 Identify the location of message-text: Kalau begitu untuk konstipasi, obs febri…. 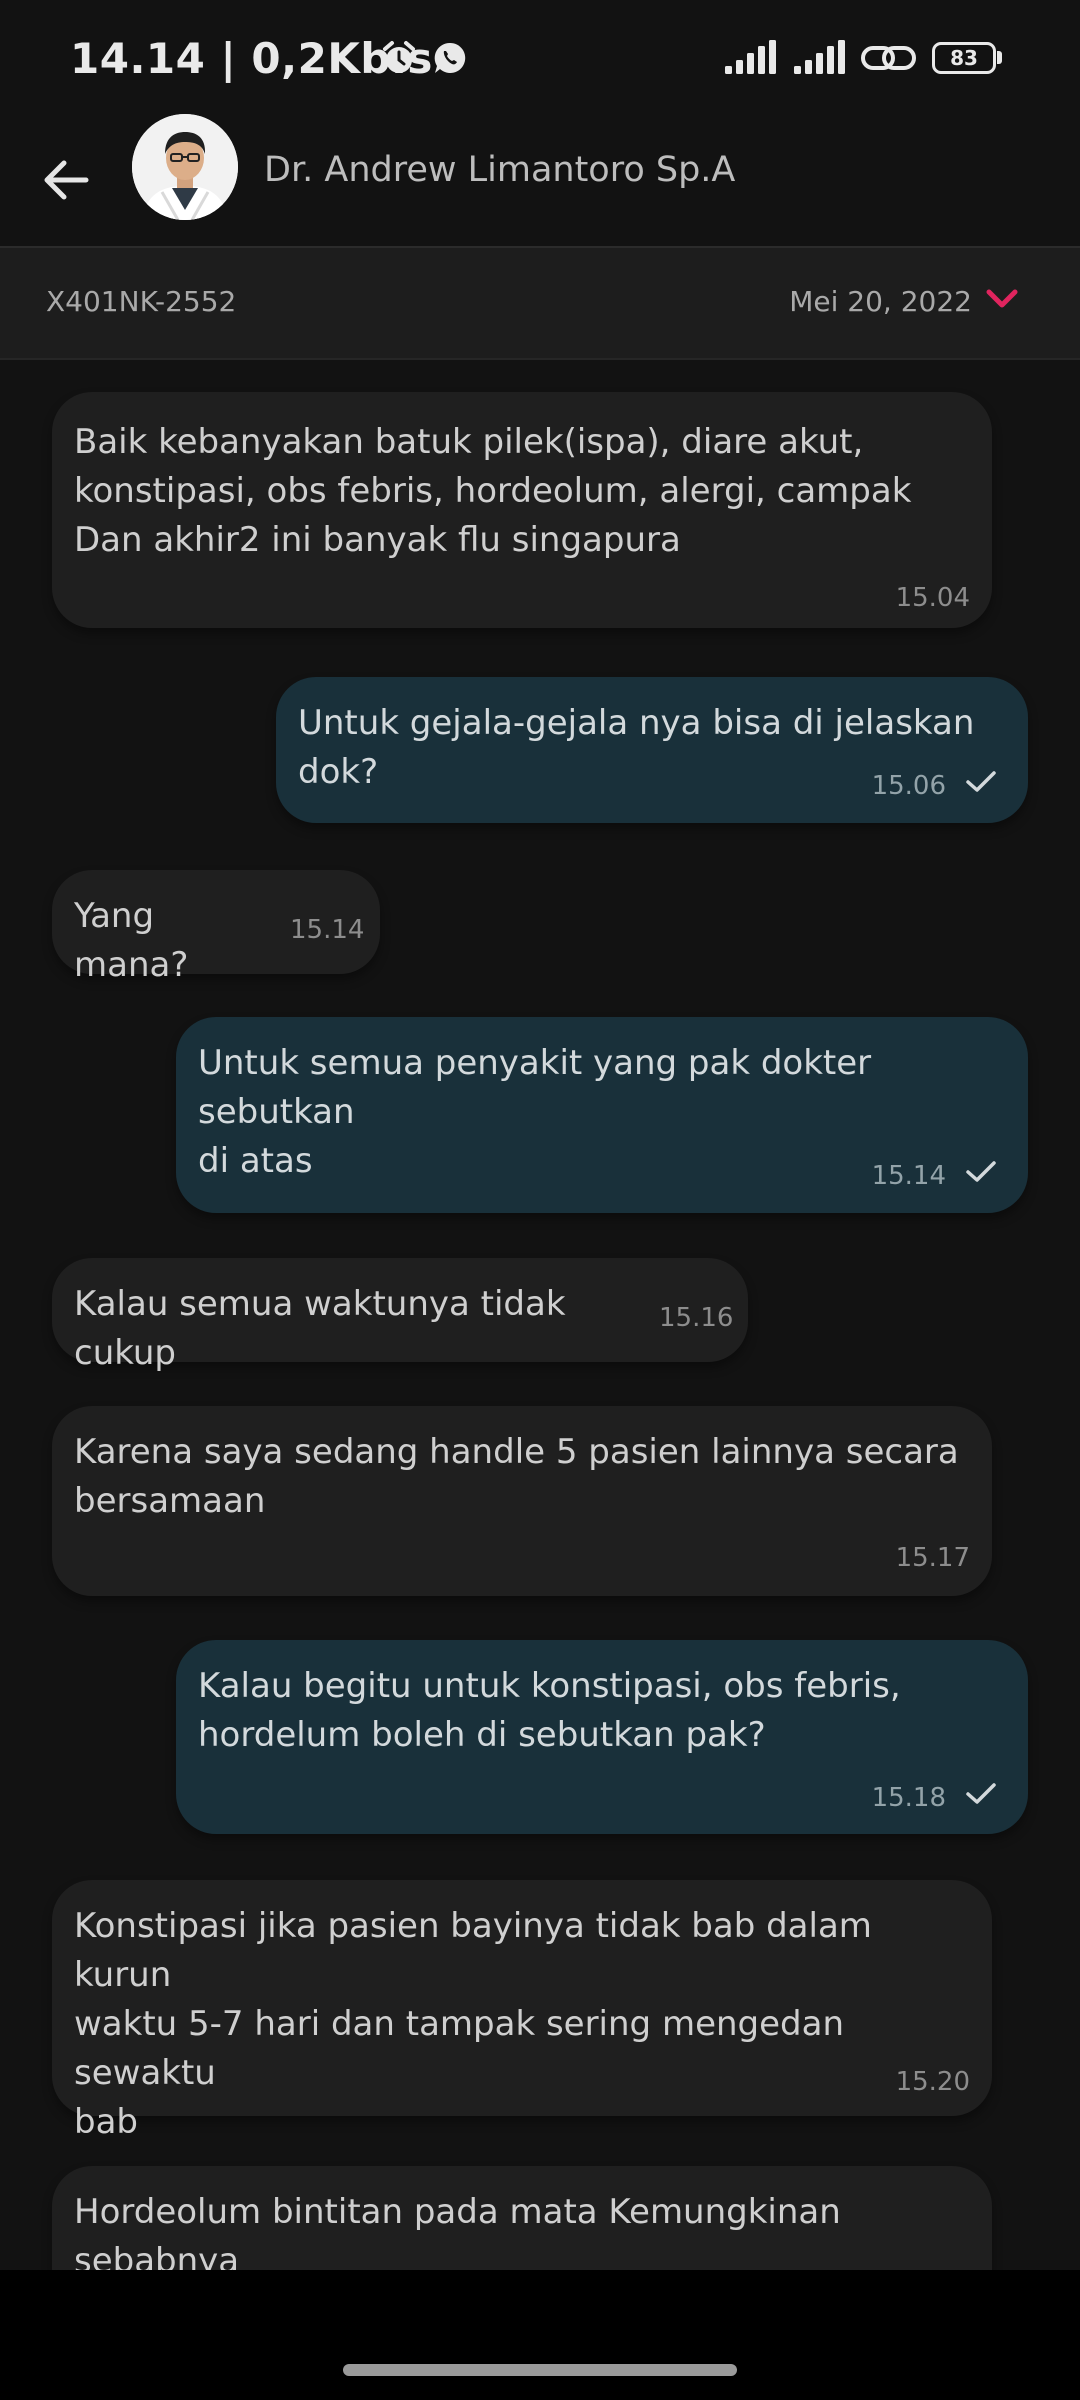
(549, 1710).